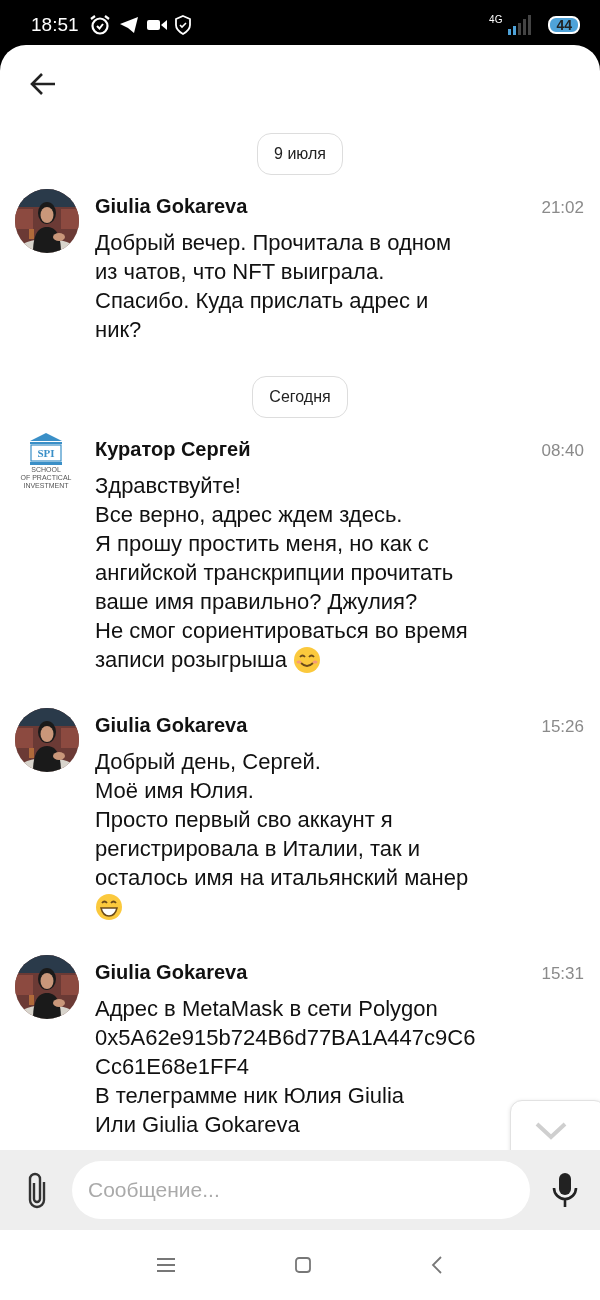 This screenshot has height=1300, width=600. Describe the element at coordinates (496, 19) in the screenshot. I see `network-type: 4G` at that location.